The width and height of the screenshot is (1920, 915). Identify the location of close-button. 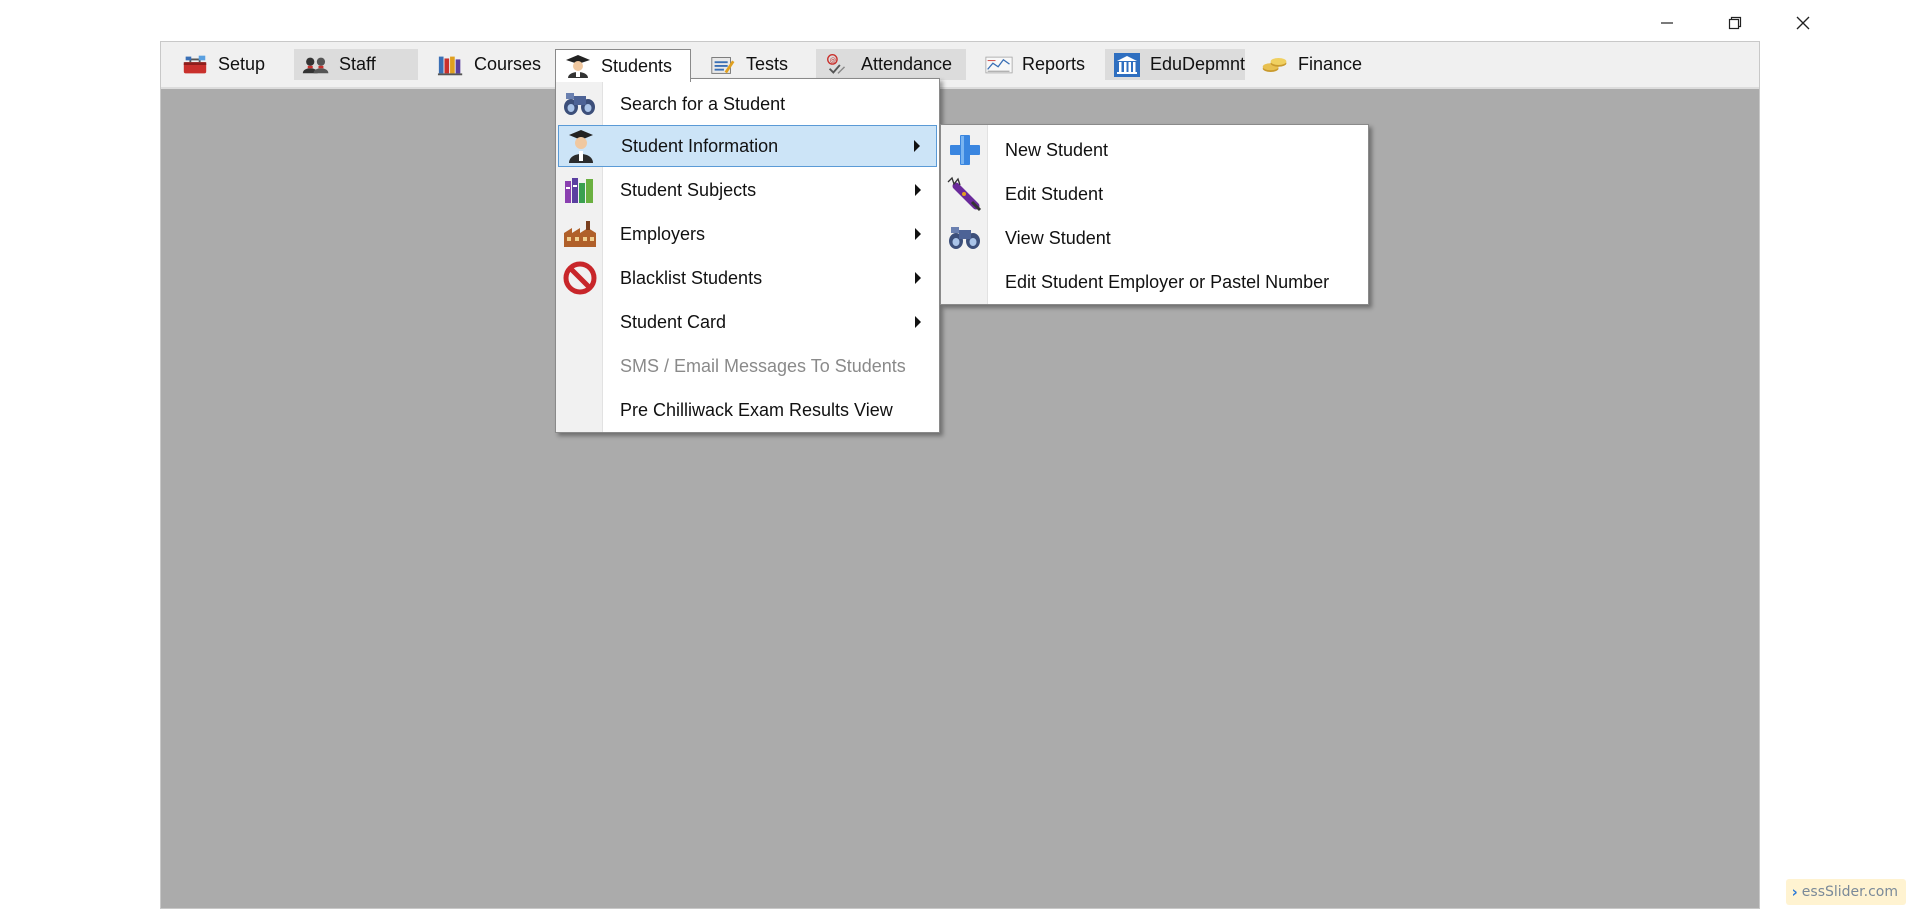
(1803, 23).